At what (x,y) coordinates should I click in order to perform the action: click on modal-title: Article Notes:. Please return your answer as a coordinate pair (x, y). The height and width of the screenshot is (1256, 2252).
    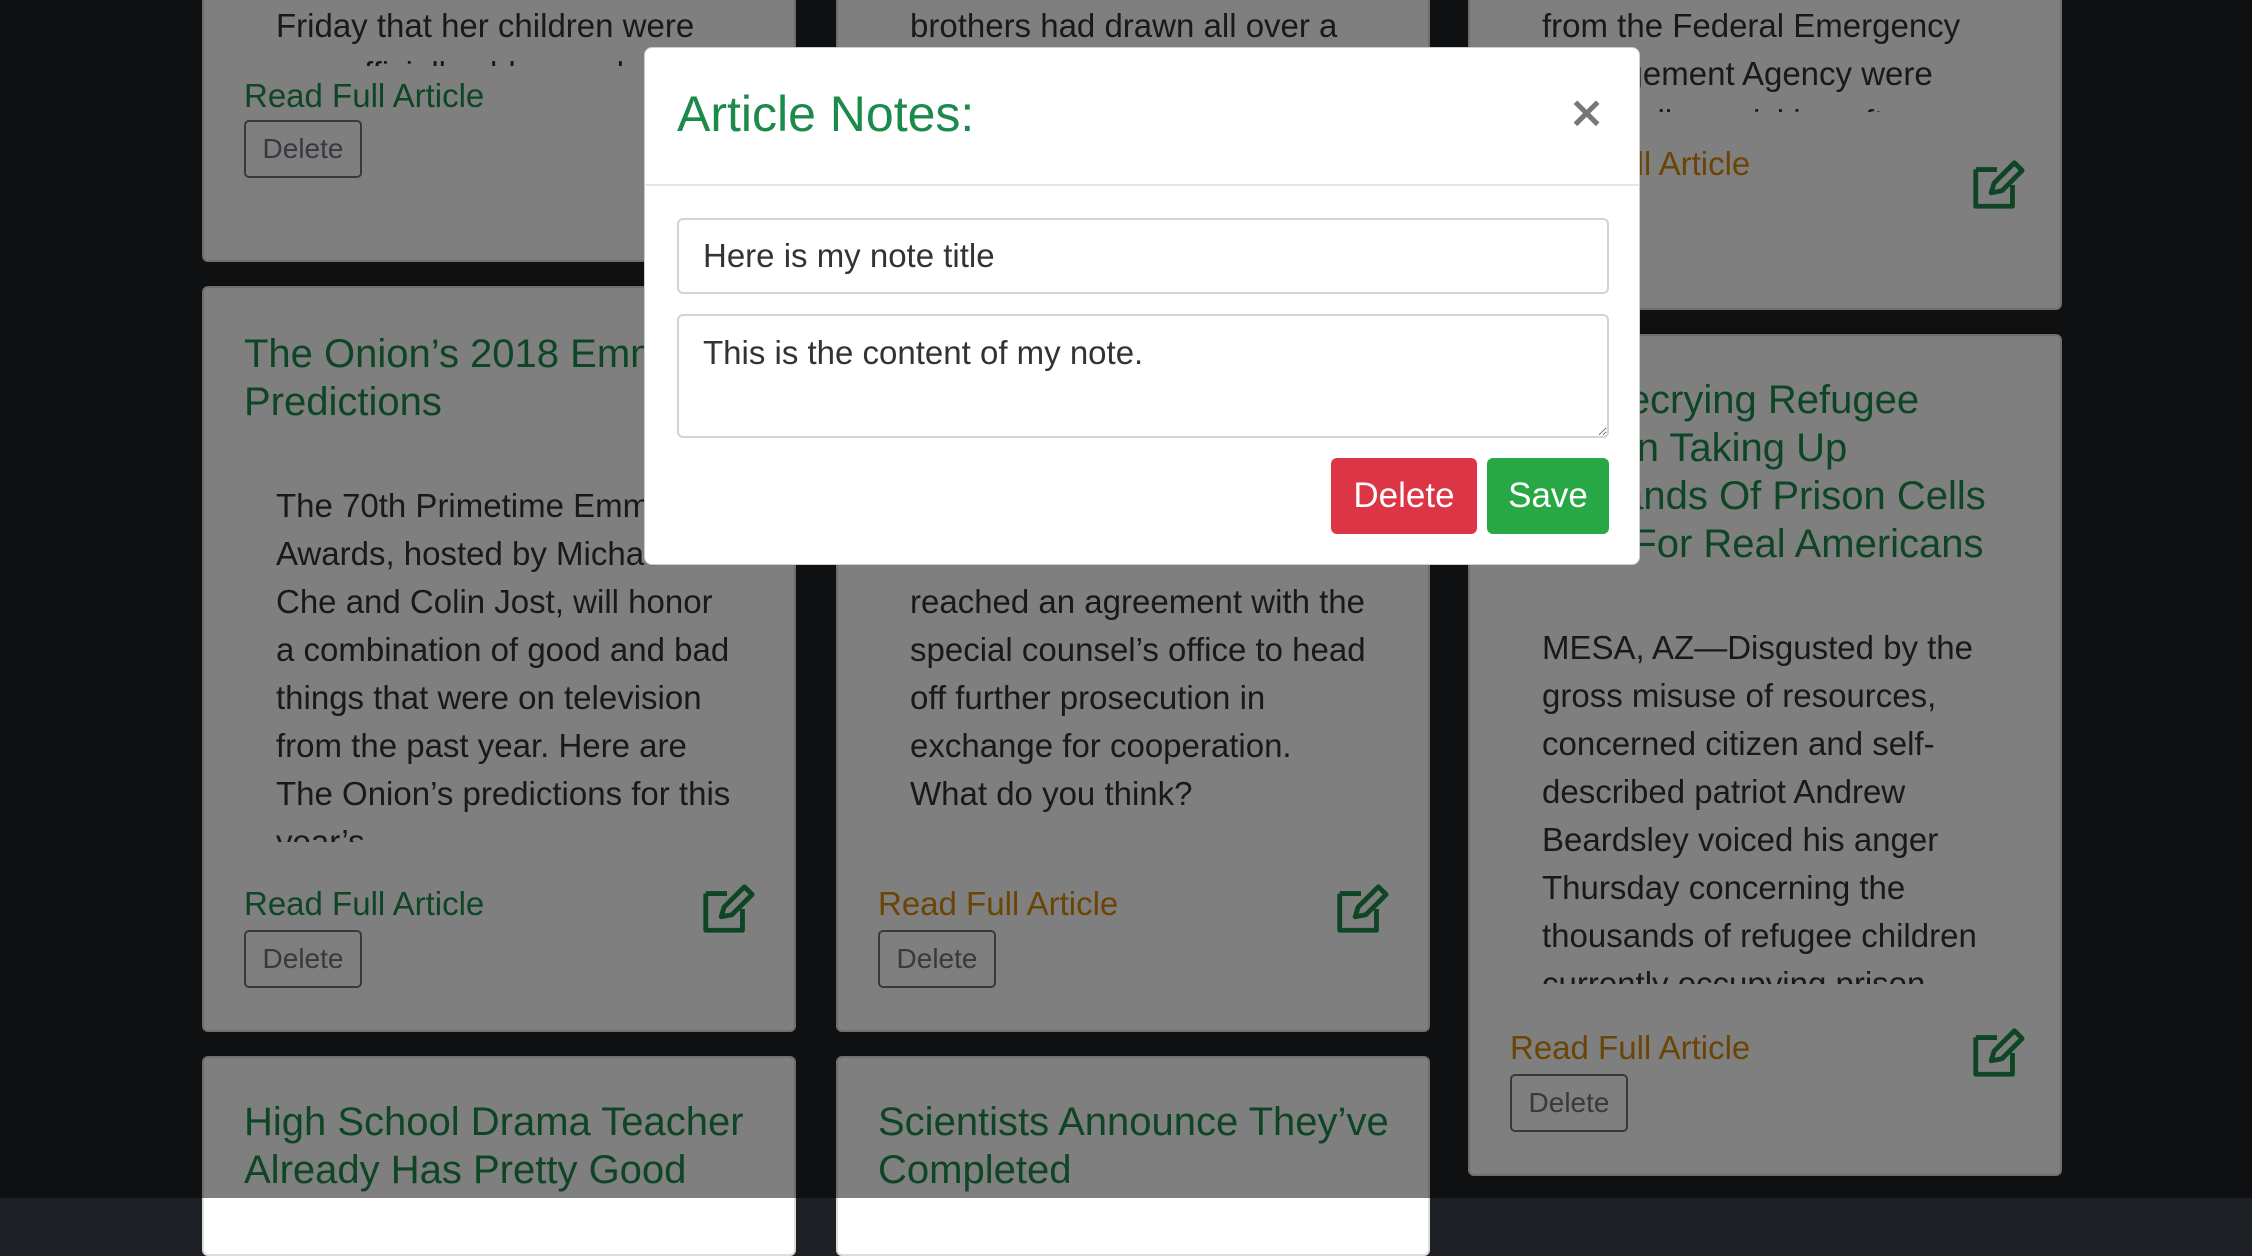
    Looking at the image, I should click on (826, 114).